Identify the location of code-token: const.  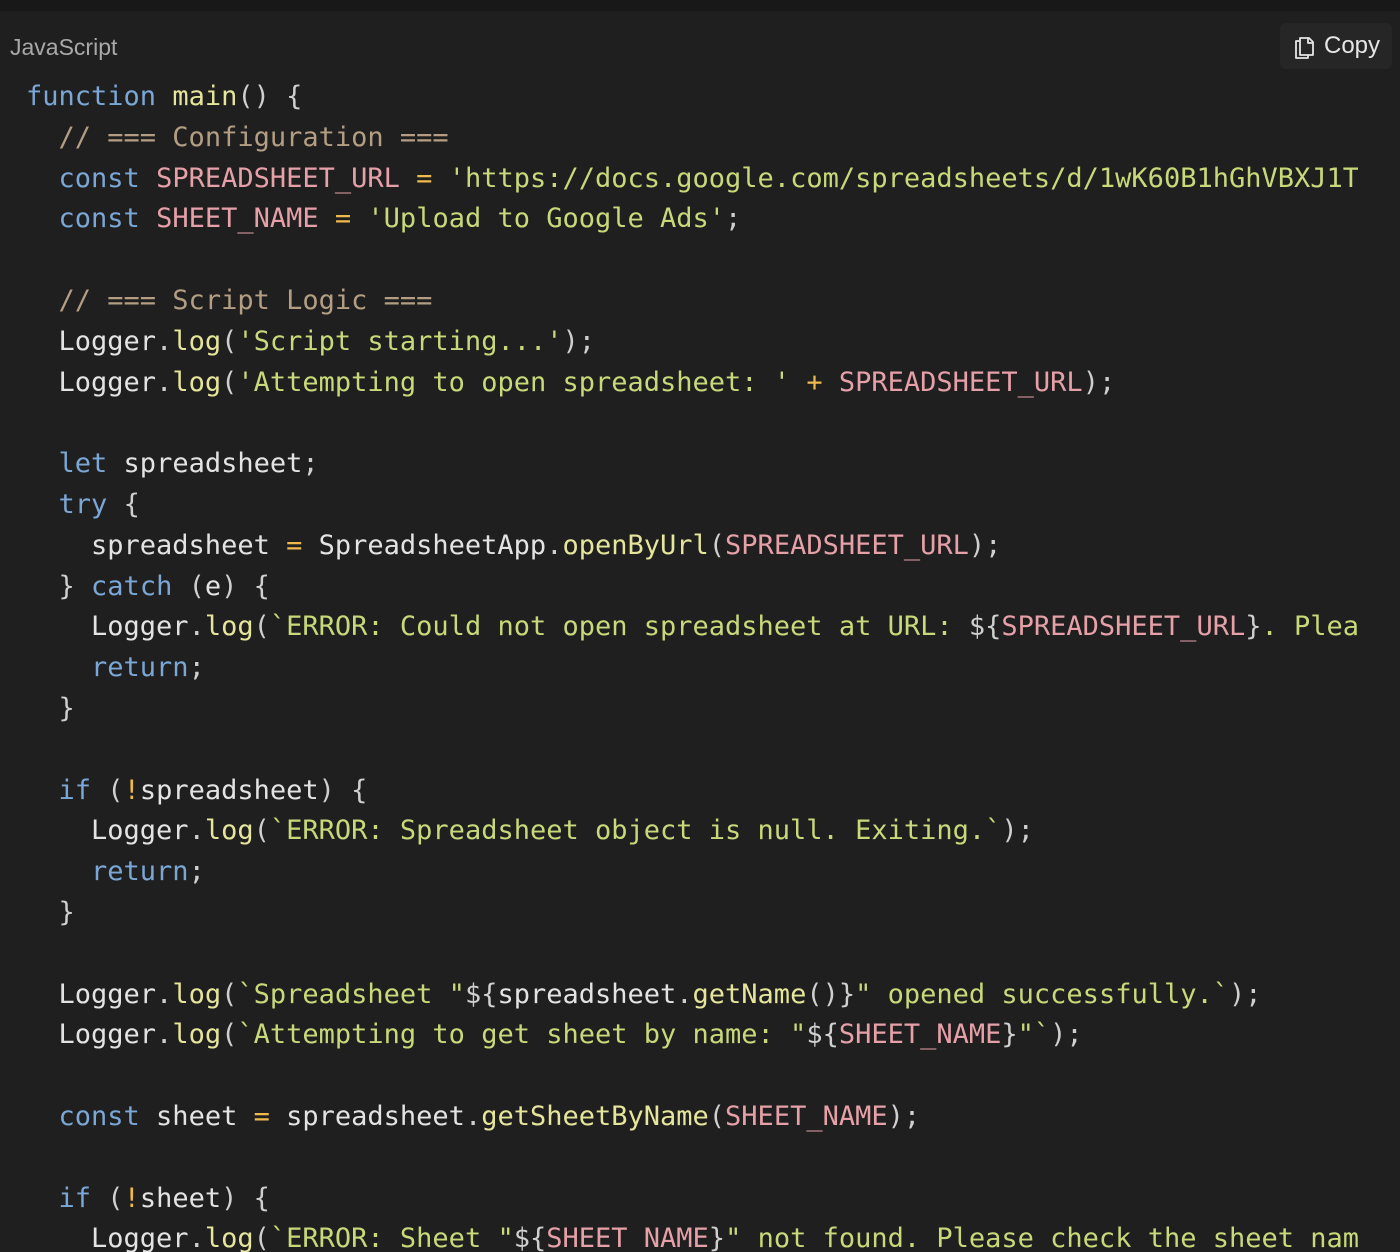
(99, 1116).